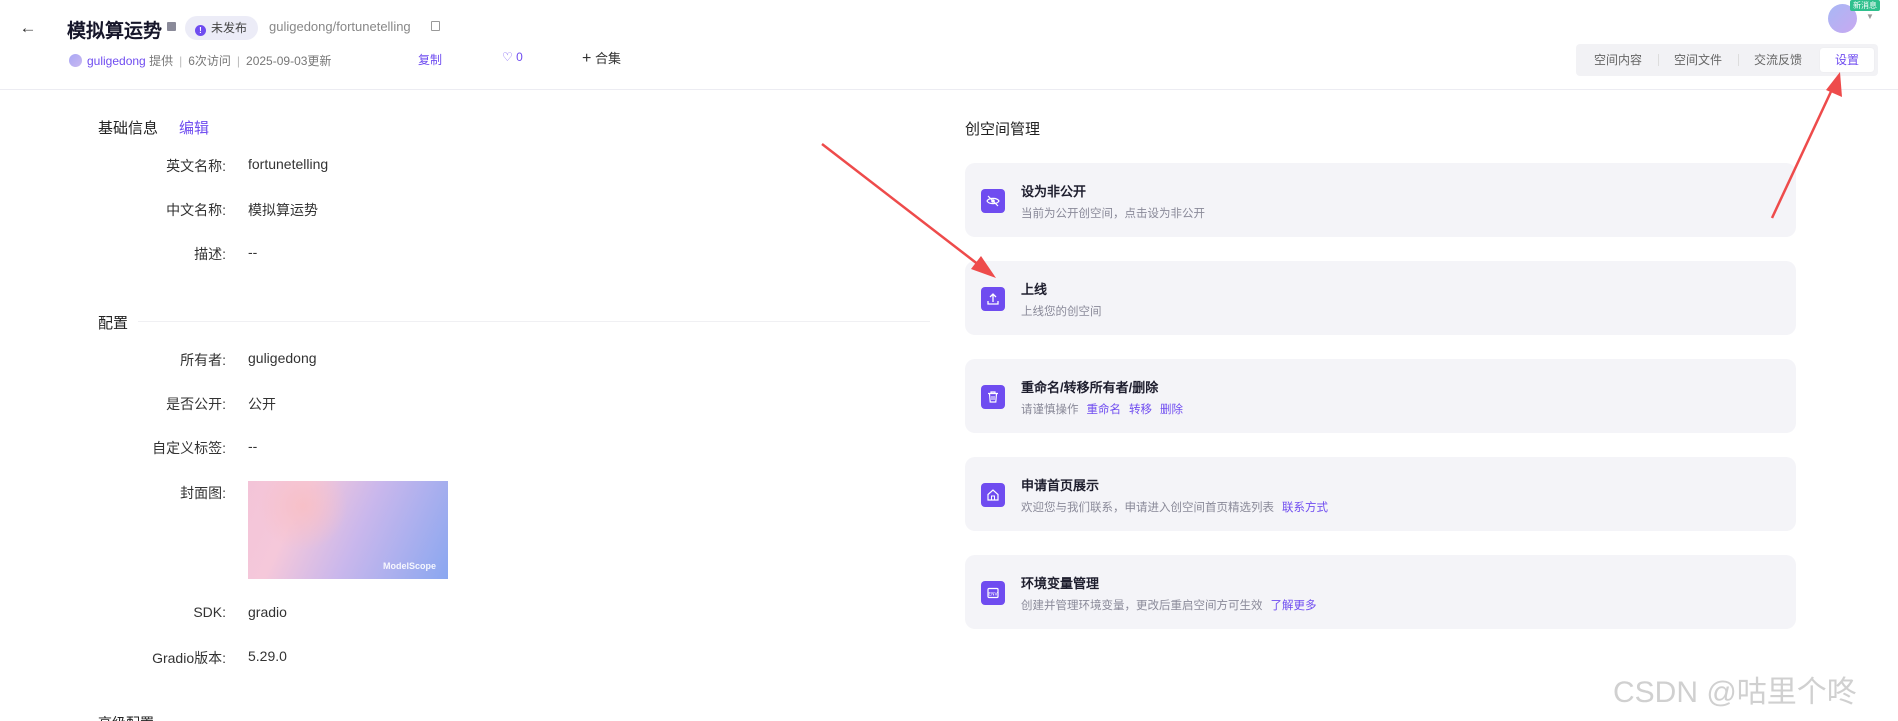 This screenshot has width=1898, height=721. What do you see at coordinates (1847, 60) in the screenshot?
I see `tab-settings: 设置` at bounding box center [1847, 60].